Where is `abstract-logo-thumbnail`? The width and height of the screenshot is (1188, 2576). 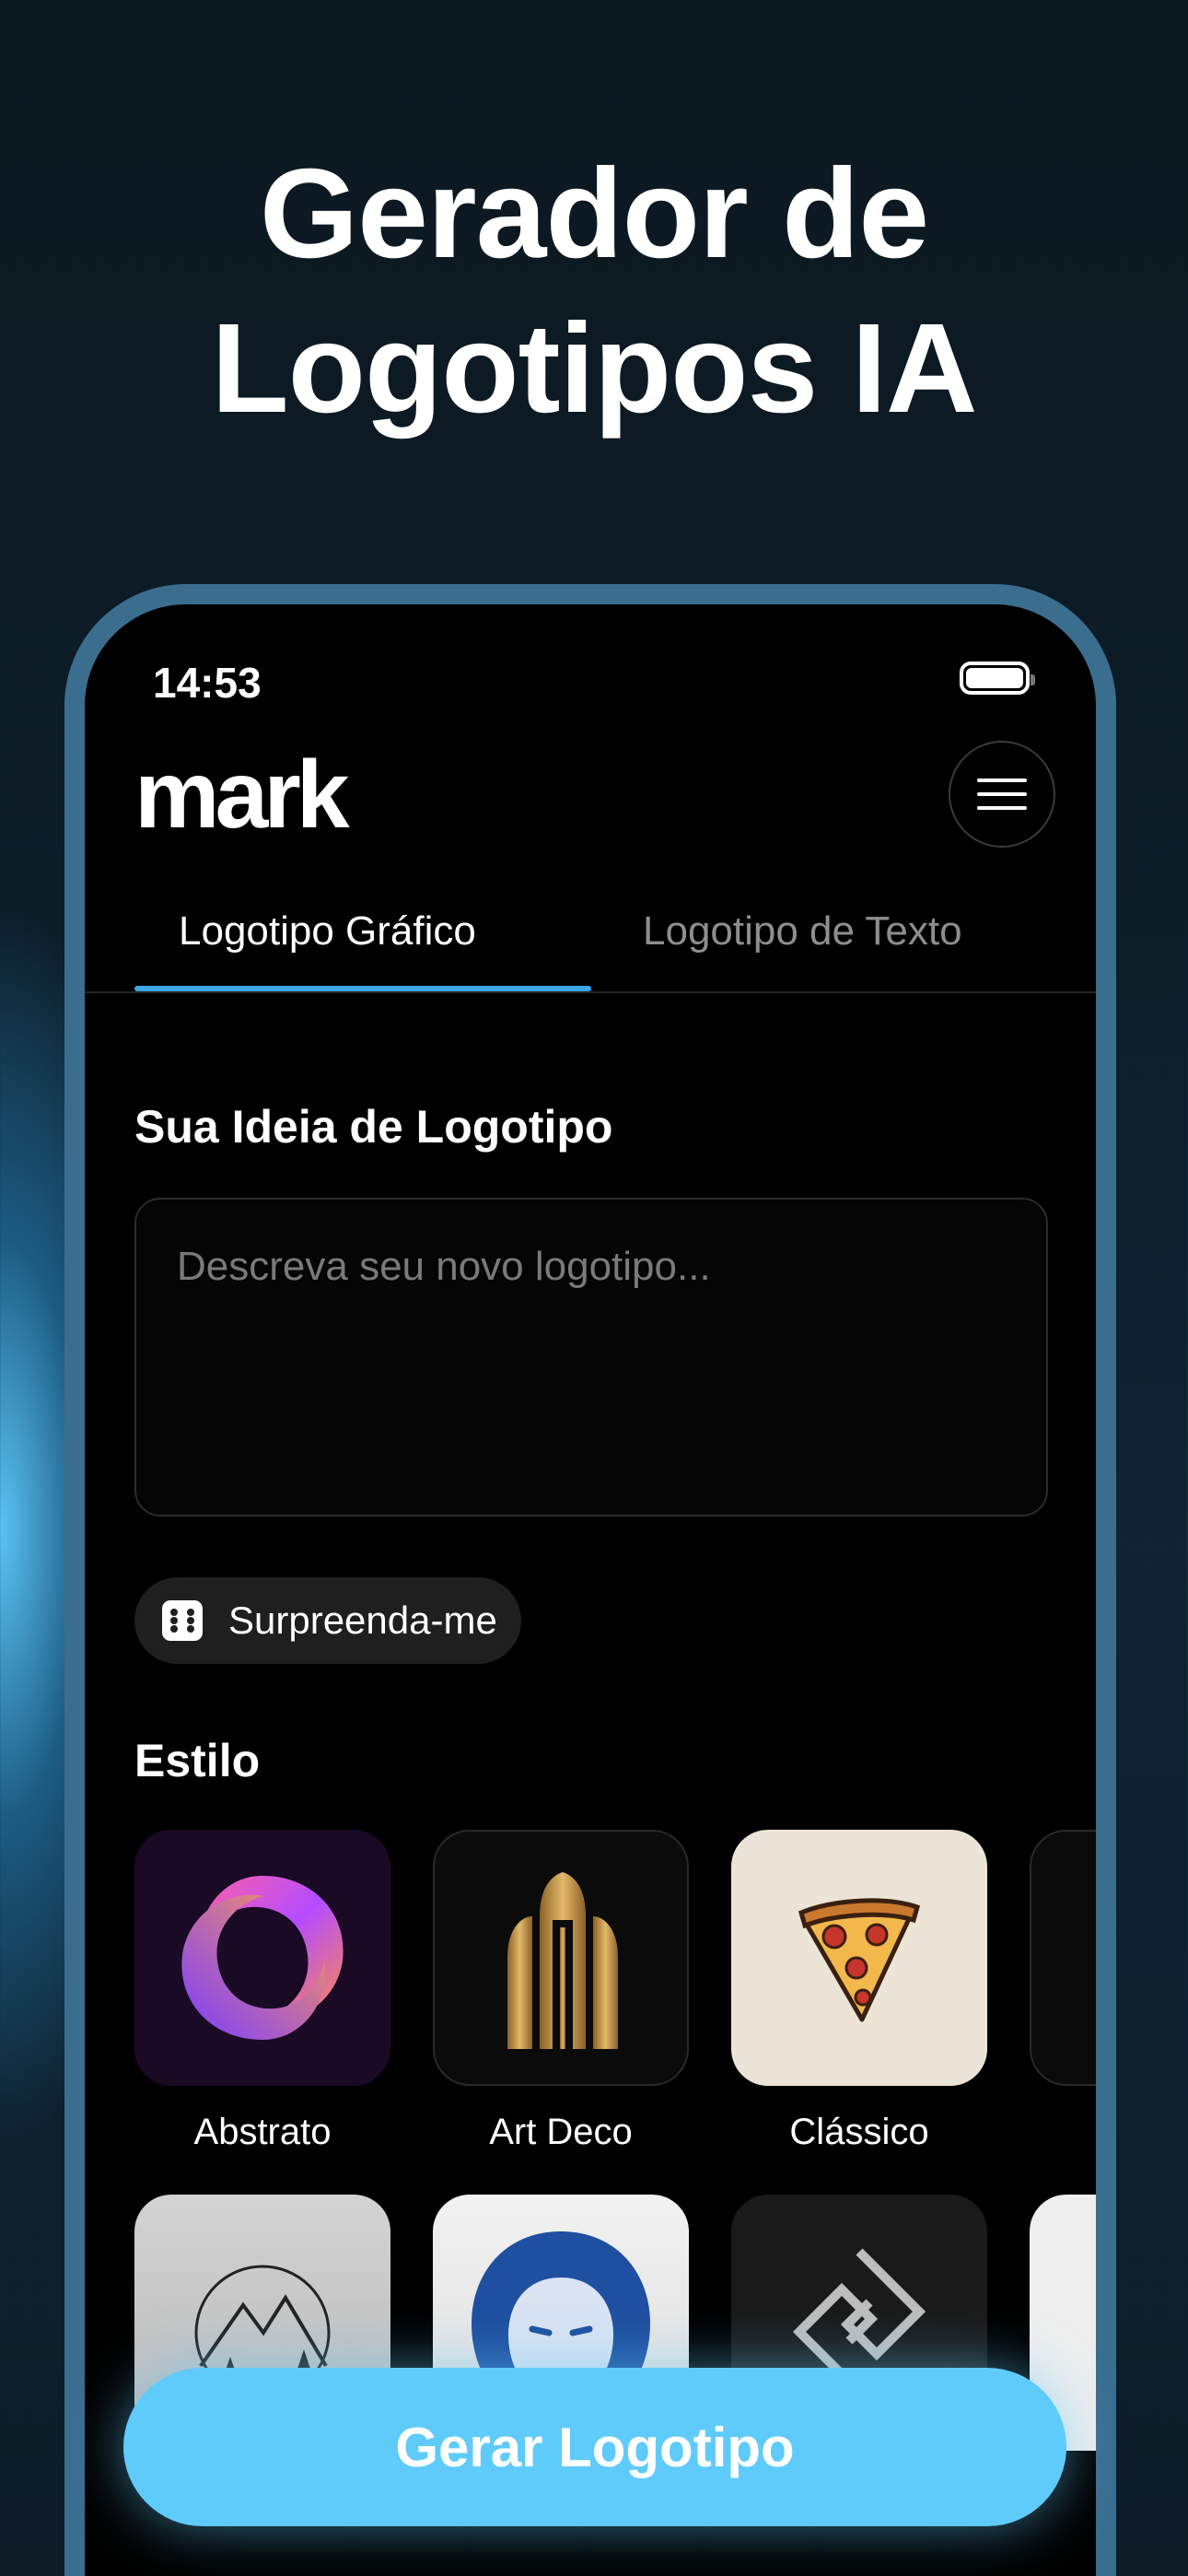 abstract-logo-thumbnail is located at coordinates (262, 1958).